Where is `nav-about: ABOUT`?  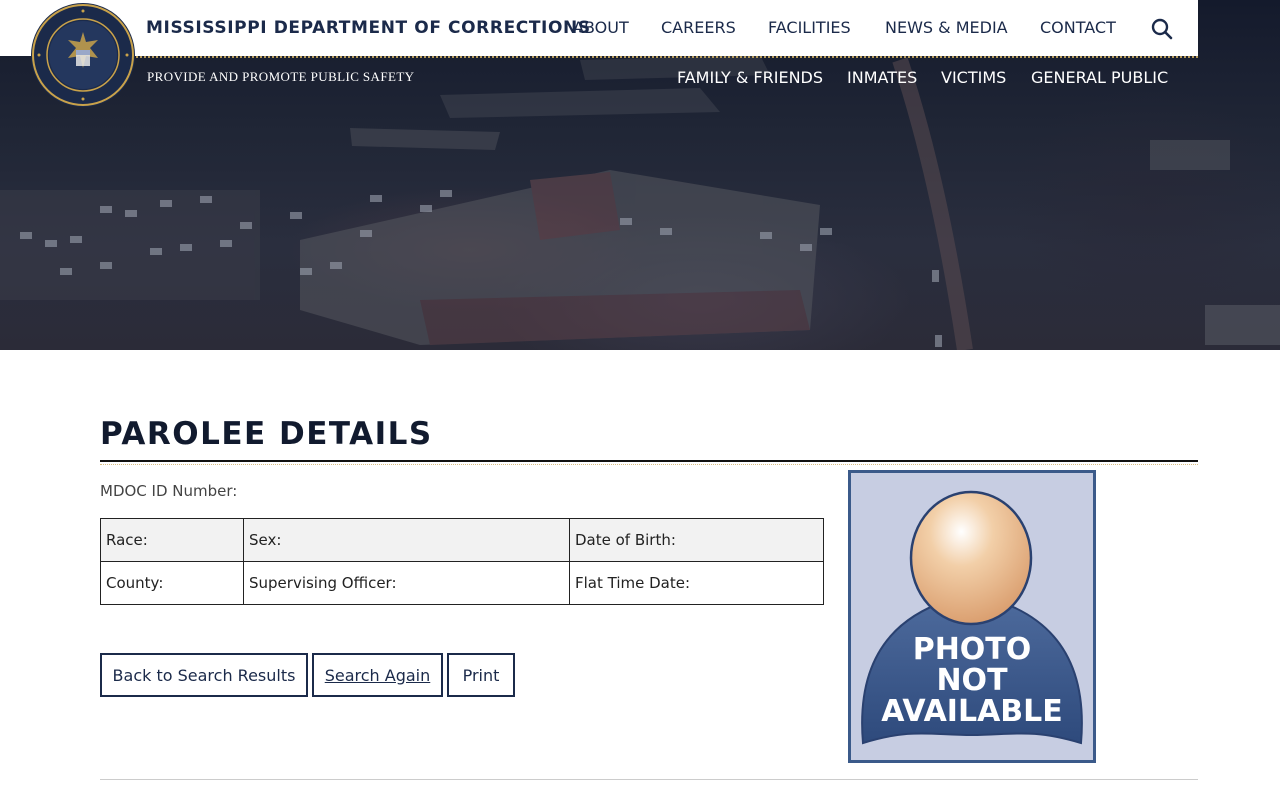
nav-about: ABOUT is located at coordinates (601, 27).